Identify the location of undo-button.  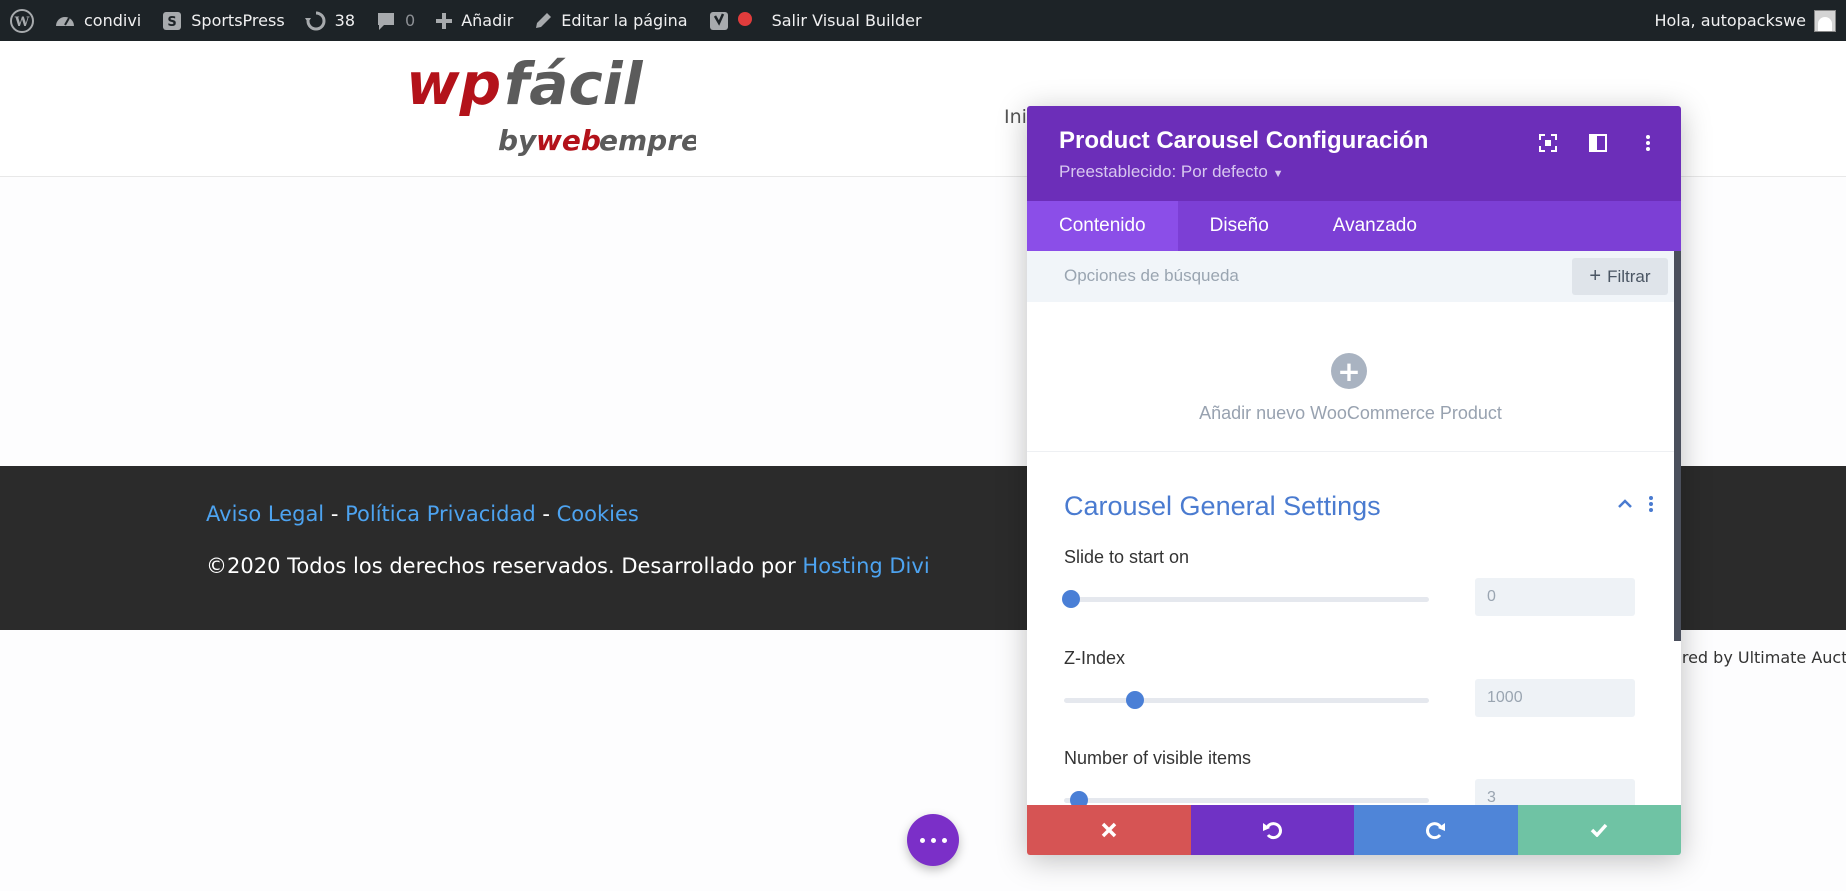
(1272, 830).